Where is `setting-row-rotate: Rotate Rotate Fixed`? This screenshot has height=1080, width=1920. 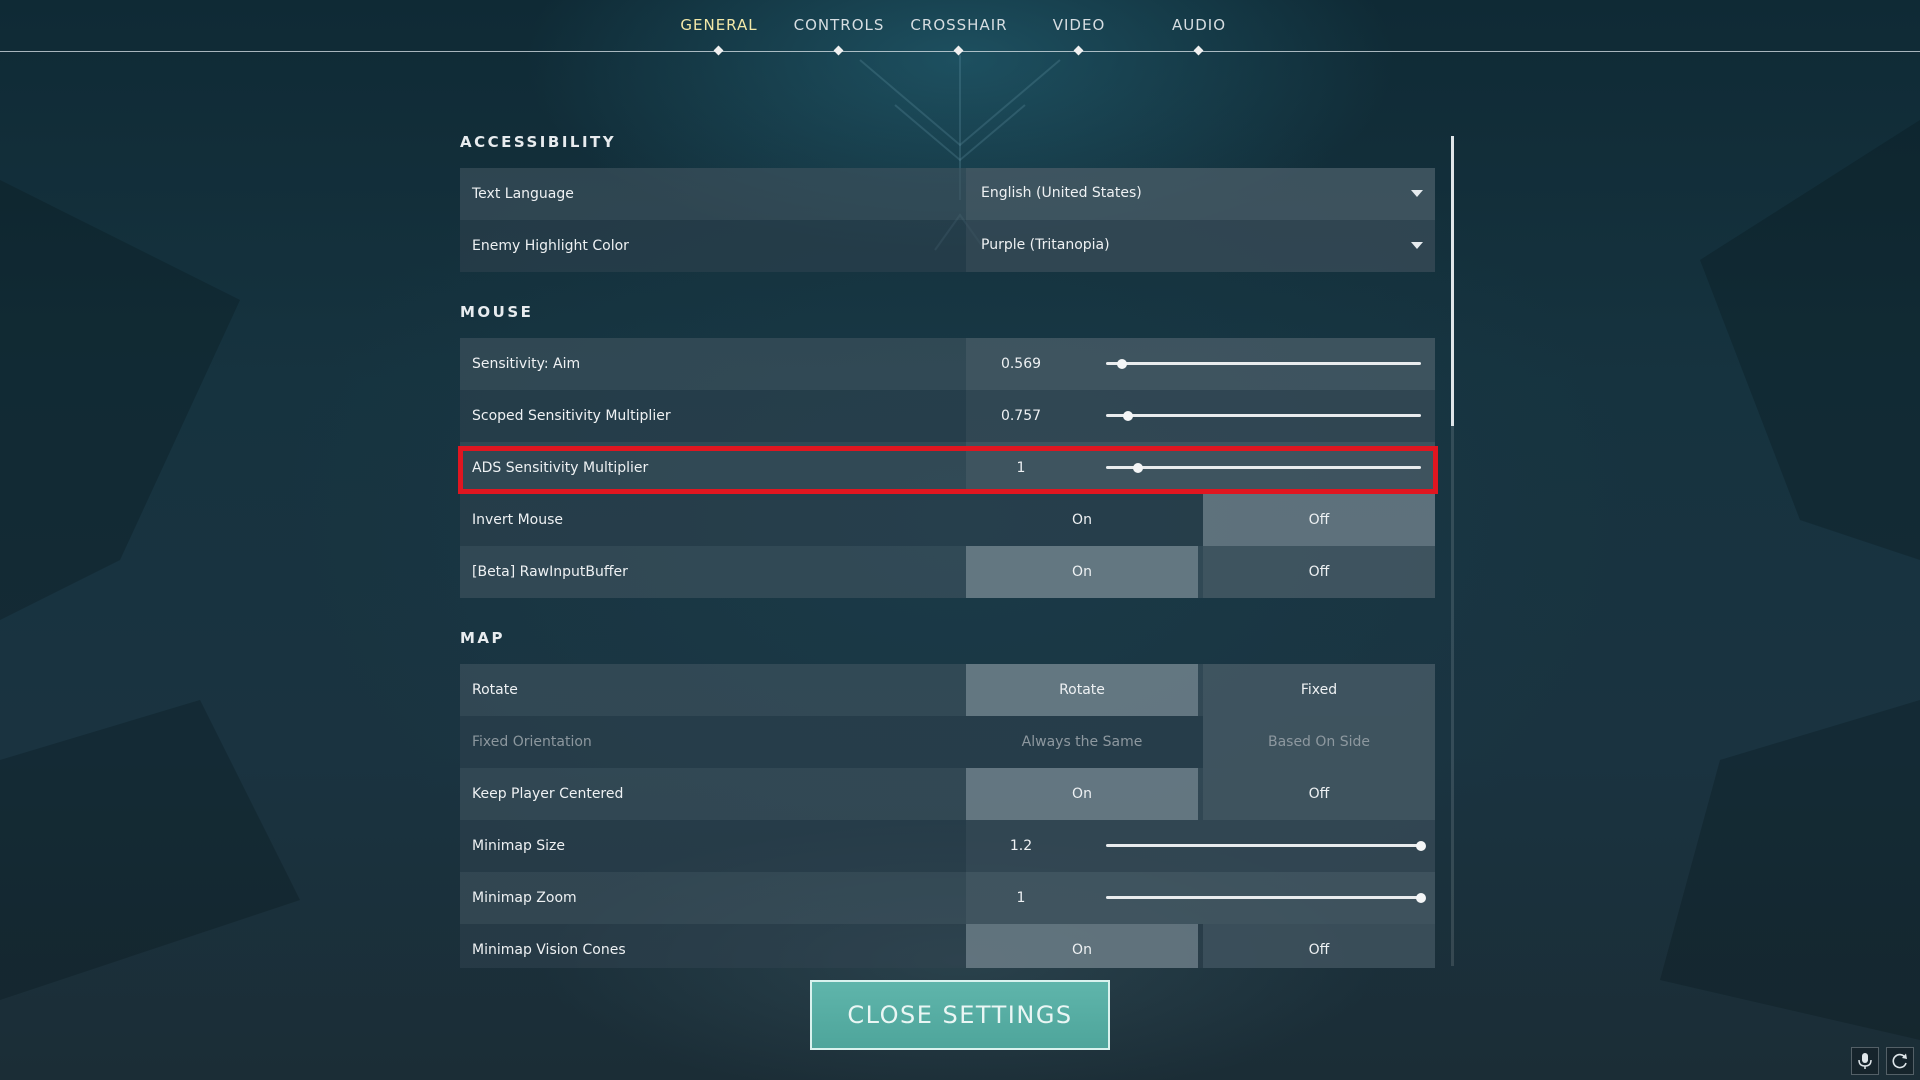
setting-row-rotate: Rotate Rotate Fixed is located at coordinates (947, 690).